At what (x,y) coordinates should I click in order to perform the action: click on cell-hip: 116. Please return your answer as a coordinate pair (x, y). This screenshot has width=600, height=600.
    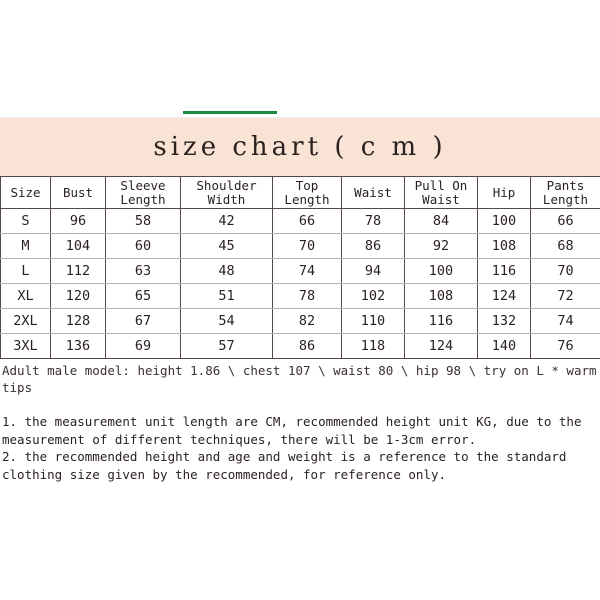
    Looking at the image, I should click on (504, 271).